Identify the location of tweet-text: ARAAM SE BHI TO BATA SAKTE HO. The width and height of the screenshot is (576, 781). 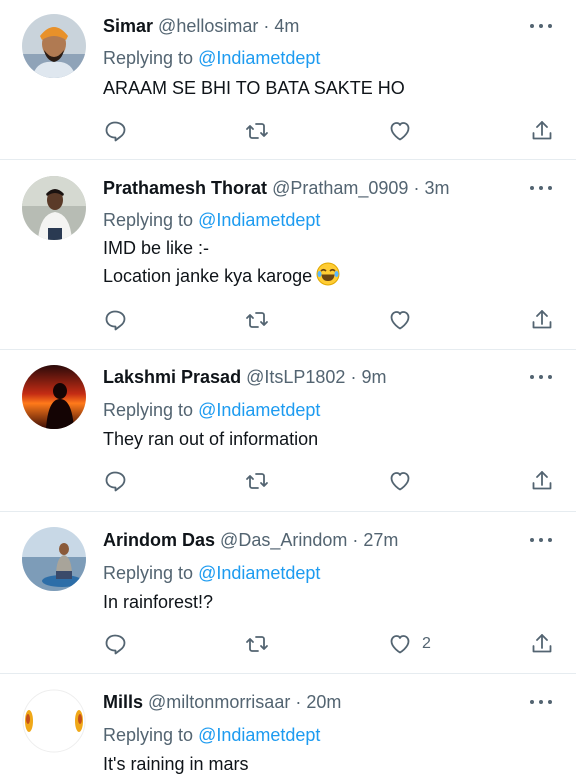
(254, 88).